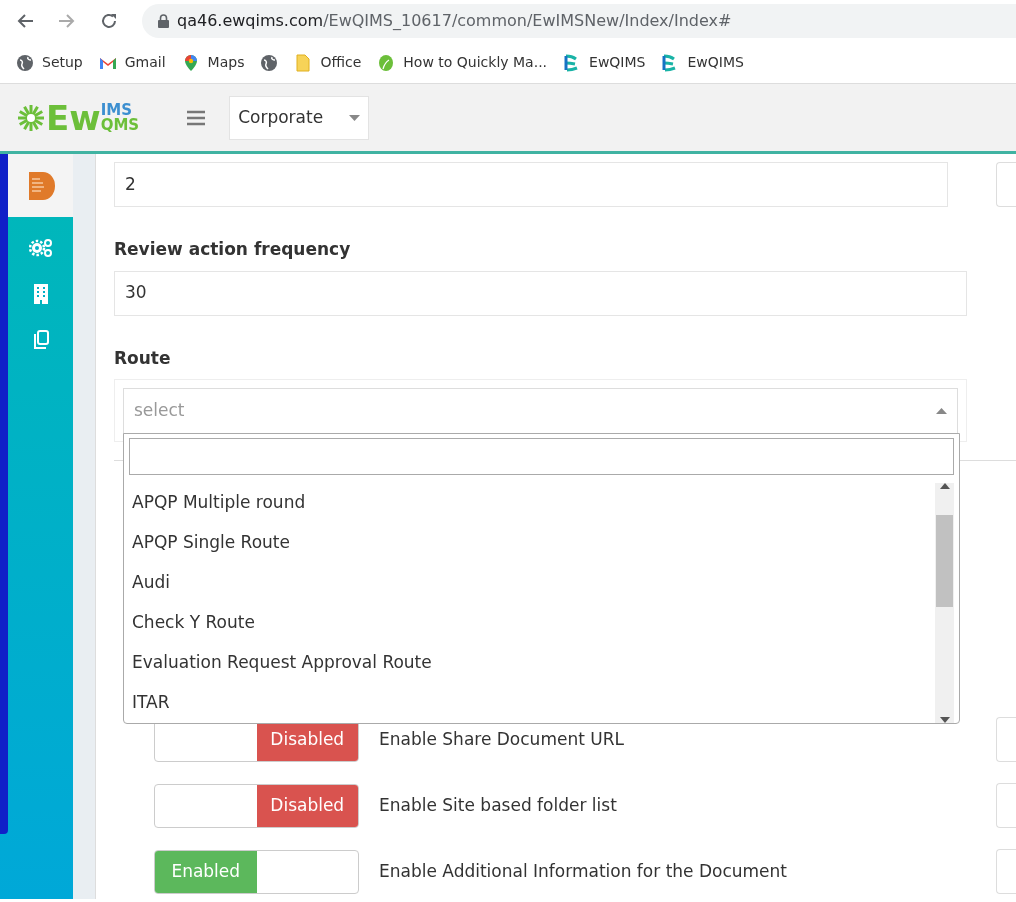 This screenshot has height=902, width=1016. Describe the element at coordinates (540, 293) in the screenshot. I see `input-field: 30` at that location.